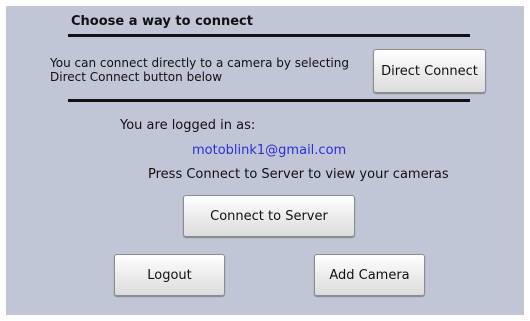 This screenshot has width=530, height=321. I want to click on add-camera-button: Add Camera, so click(369, 275).